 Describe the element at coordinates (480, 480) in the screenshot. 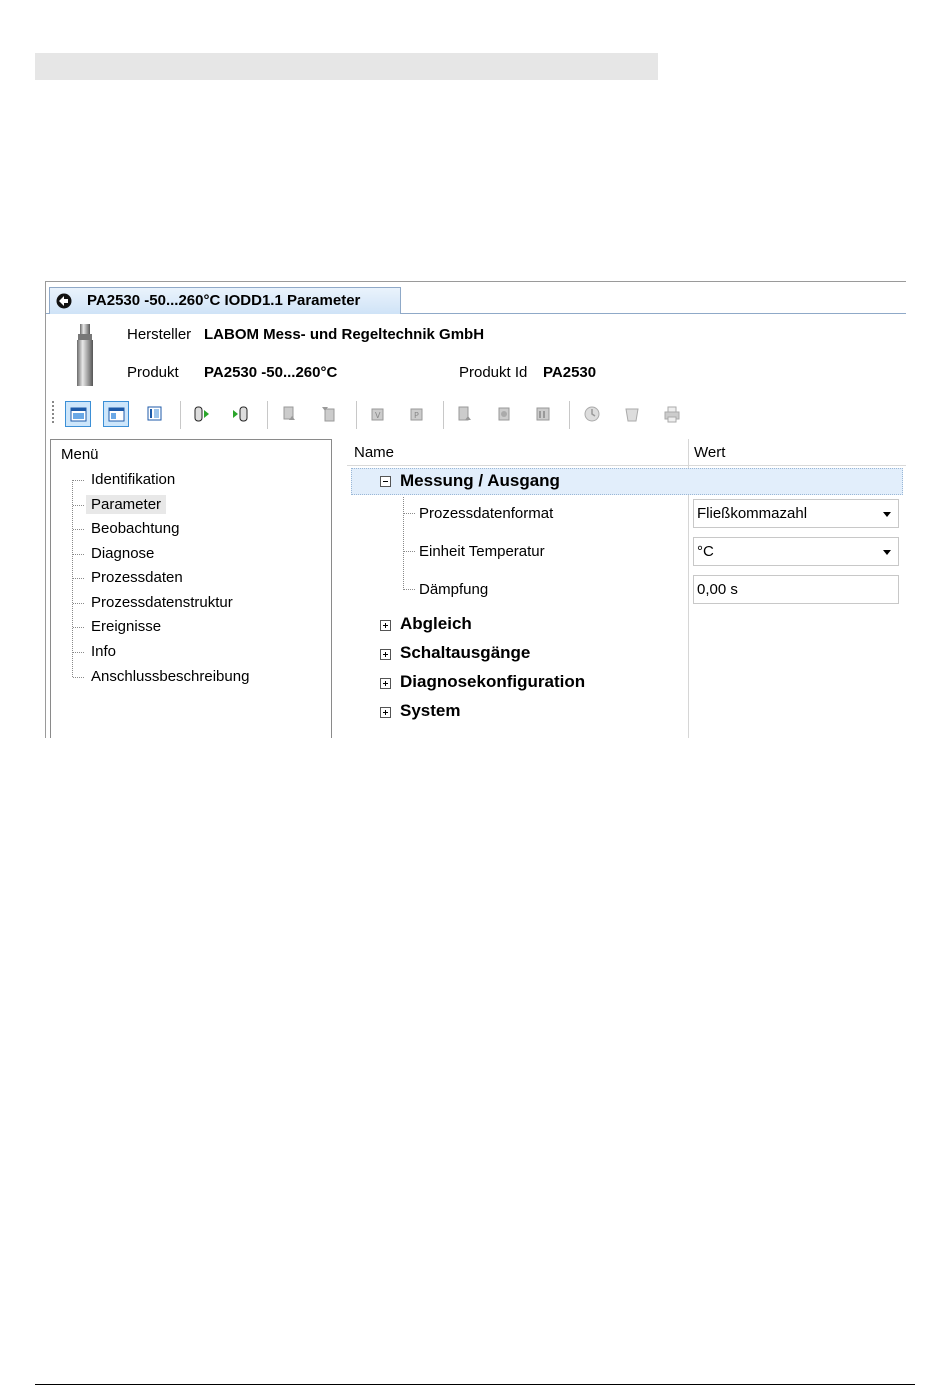

I see `group-label-messung: Messung / Ausgang` at that location.